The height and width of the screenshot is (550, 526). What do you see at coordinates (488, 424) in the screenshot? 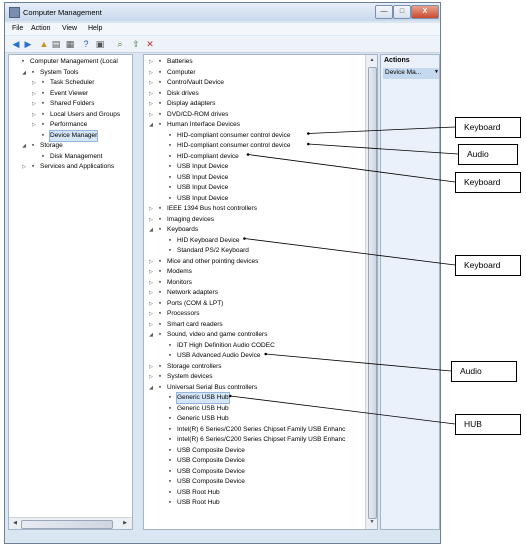
I see `callout-hub: HUB` at bounding box center [488, 424].